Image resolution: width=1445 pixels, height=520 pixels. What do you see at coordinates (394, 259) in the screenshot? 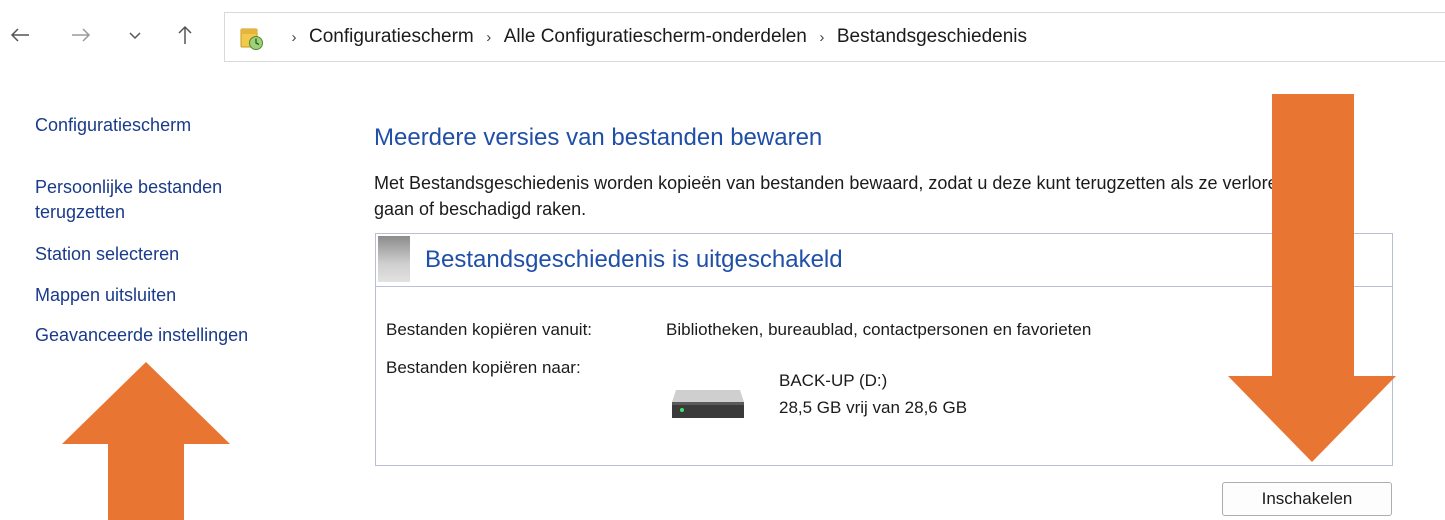
I see `status-indicator` at bounding box center [394, 259].